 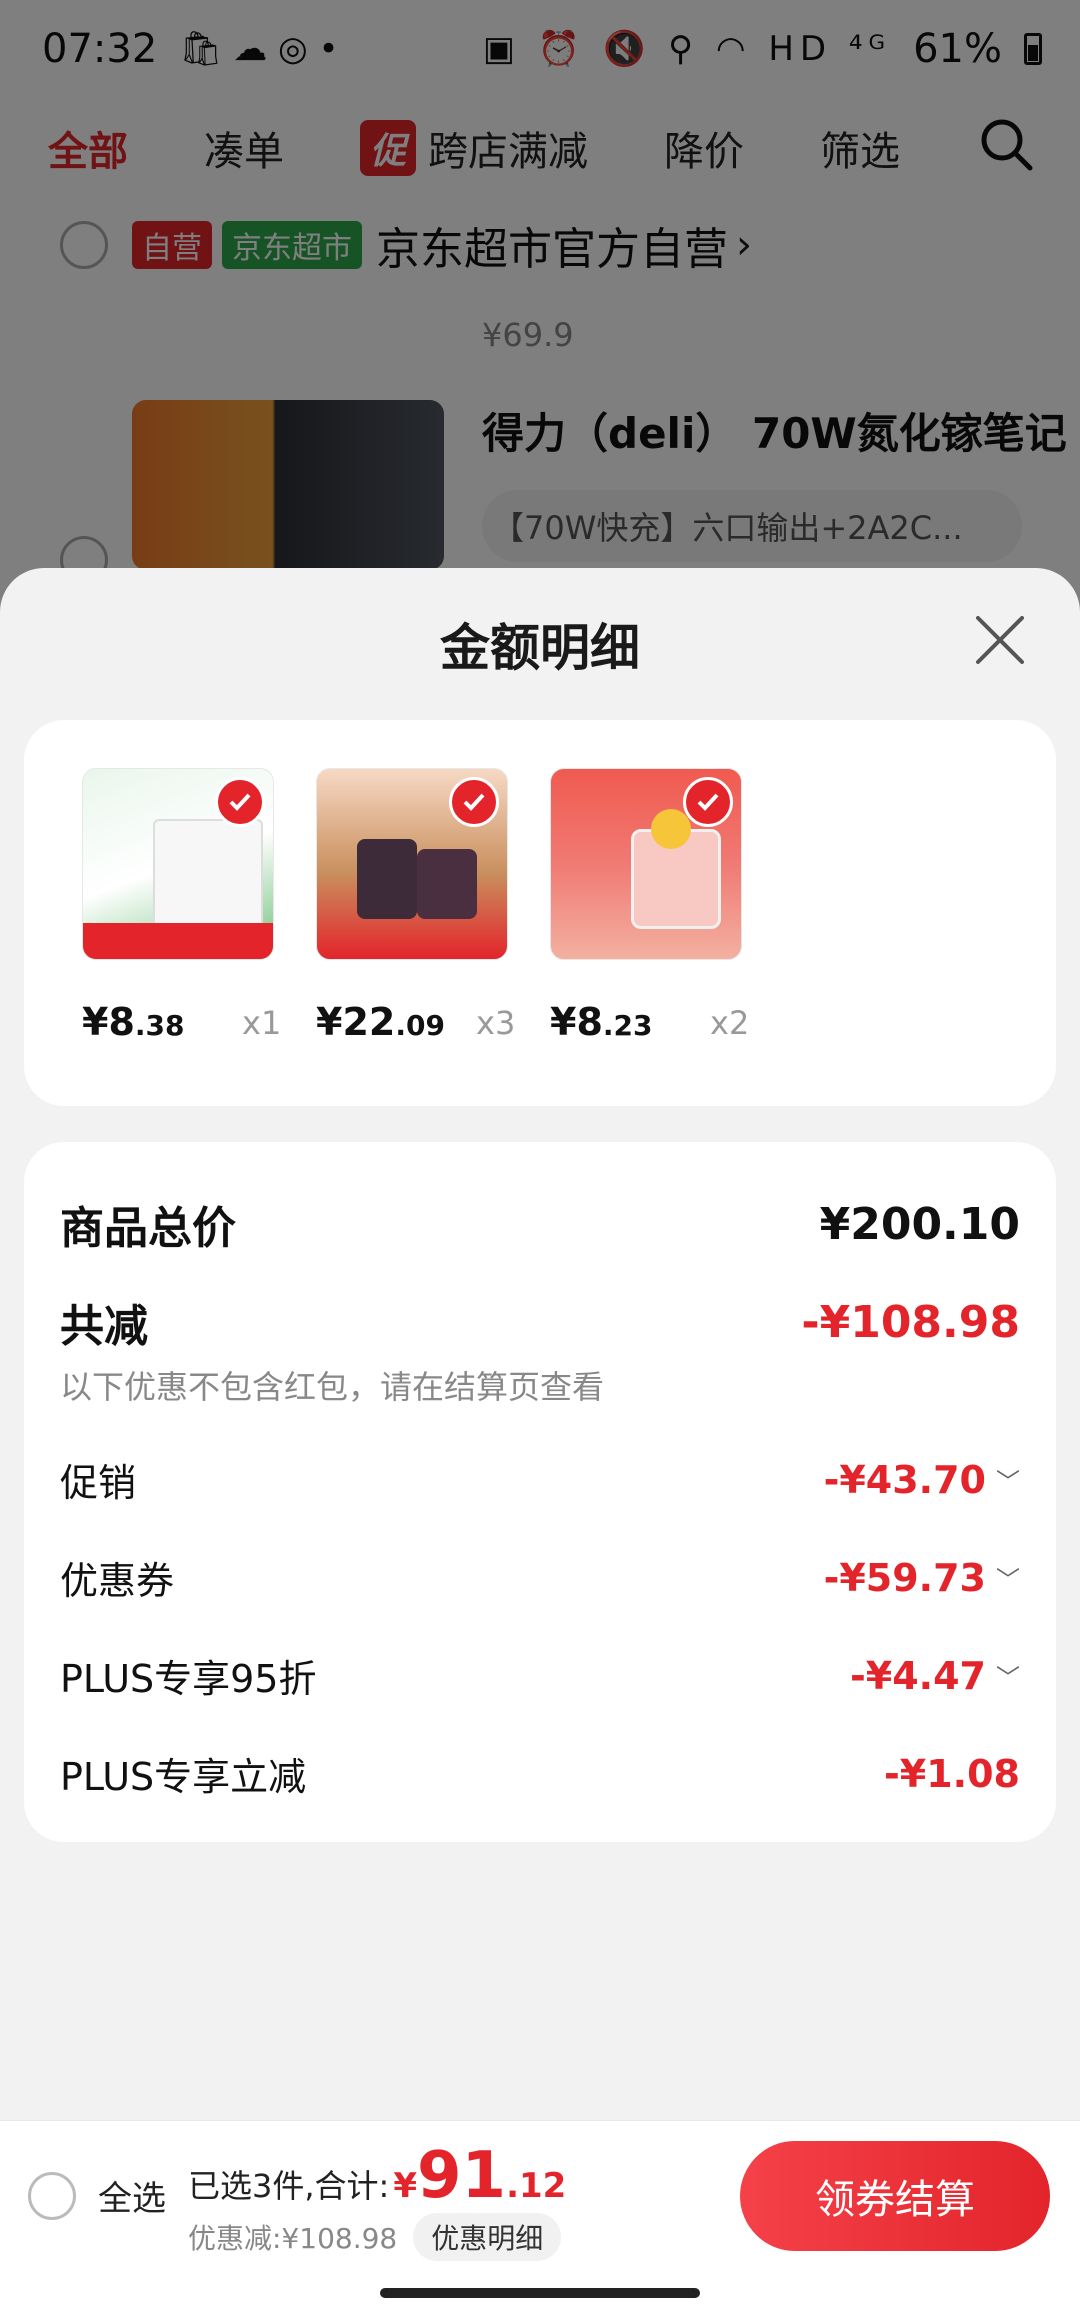 I want to click on checkout-button: 领券结算, so click(x=895, y=2196).